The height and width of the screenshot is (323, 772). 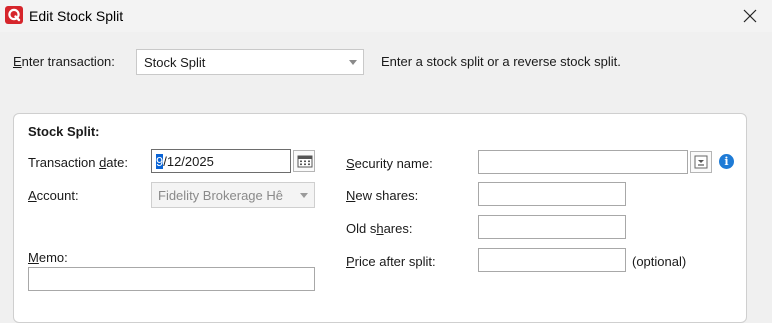 What do you see at coordinates (726, 161) in the screenshot?
I see `info-icon: i` at bounding box center [726, 161].